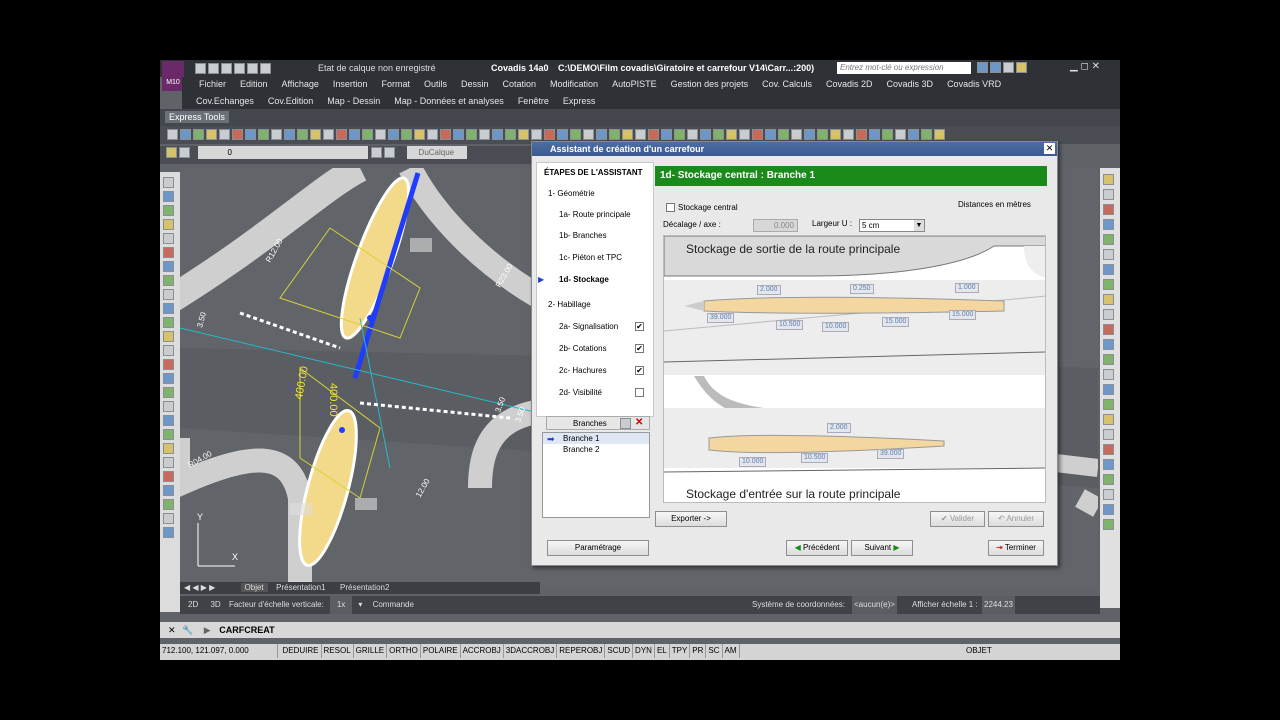 Image resolution: width=1280 pixels, height=720 pixels. Describe the element at coordinates (395, 84) in the screenshot. I see `menu-4: Format` at that location.